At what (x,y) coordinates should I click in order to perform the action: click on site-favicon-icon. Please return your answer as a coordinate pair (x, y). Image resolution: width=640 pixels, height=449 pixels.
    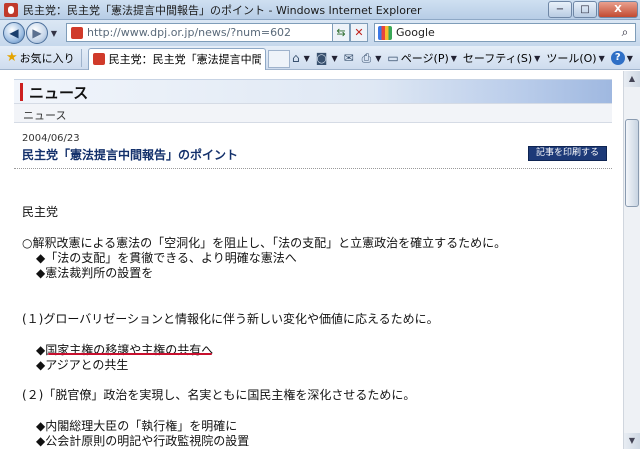
    Looking at the image, I should click on (77, 32).